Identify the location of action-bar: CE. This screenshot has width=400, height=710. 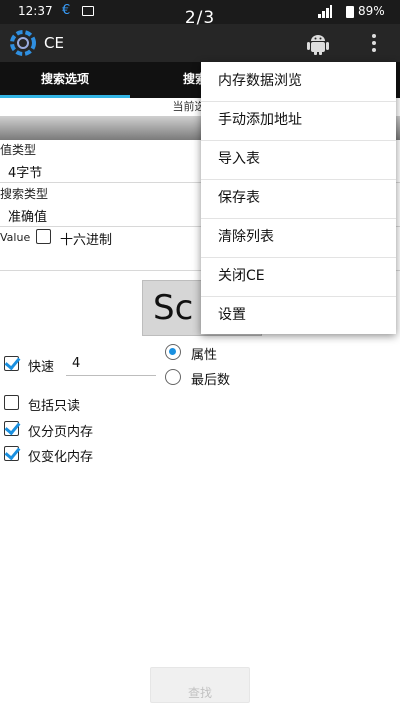
(200, 43).